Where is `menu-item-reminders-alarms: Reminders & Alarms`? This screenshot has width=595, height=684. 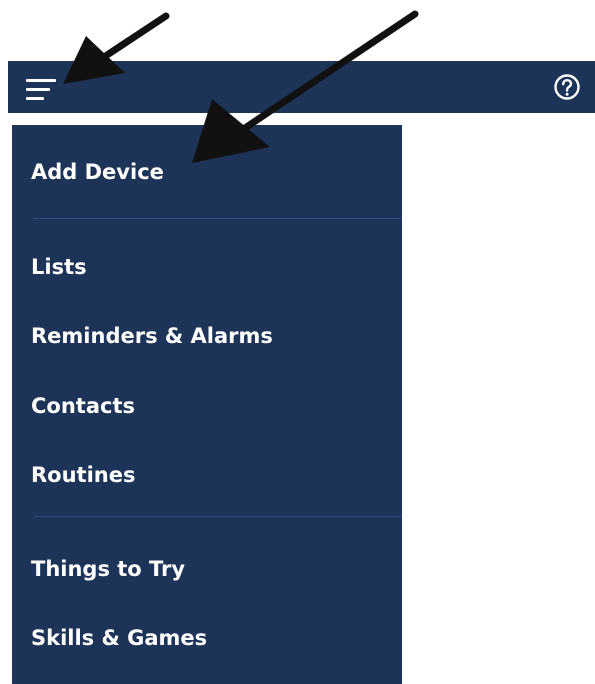
menu-item-reminders-alarms: Reminders & Alarms is located at coordinates (152, 336).